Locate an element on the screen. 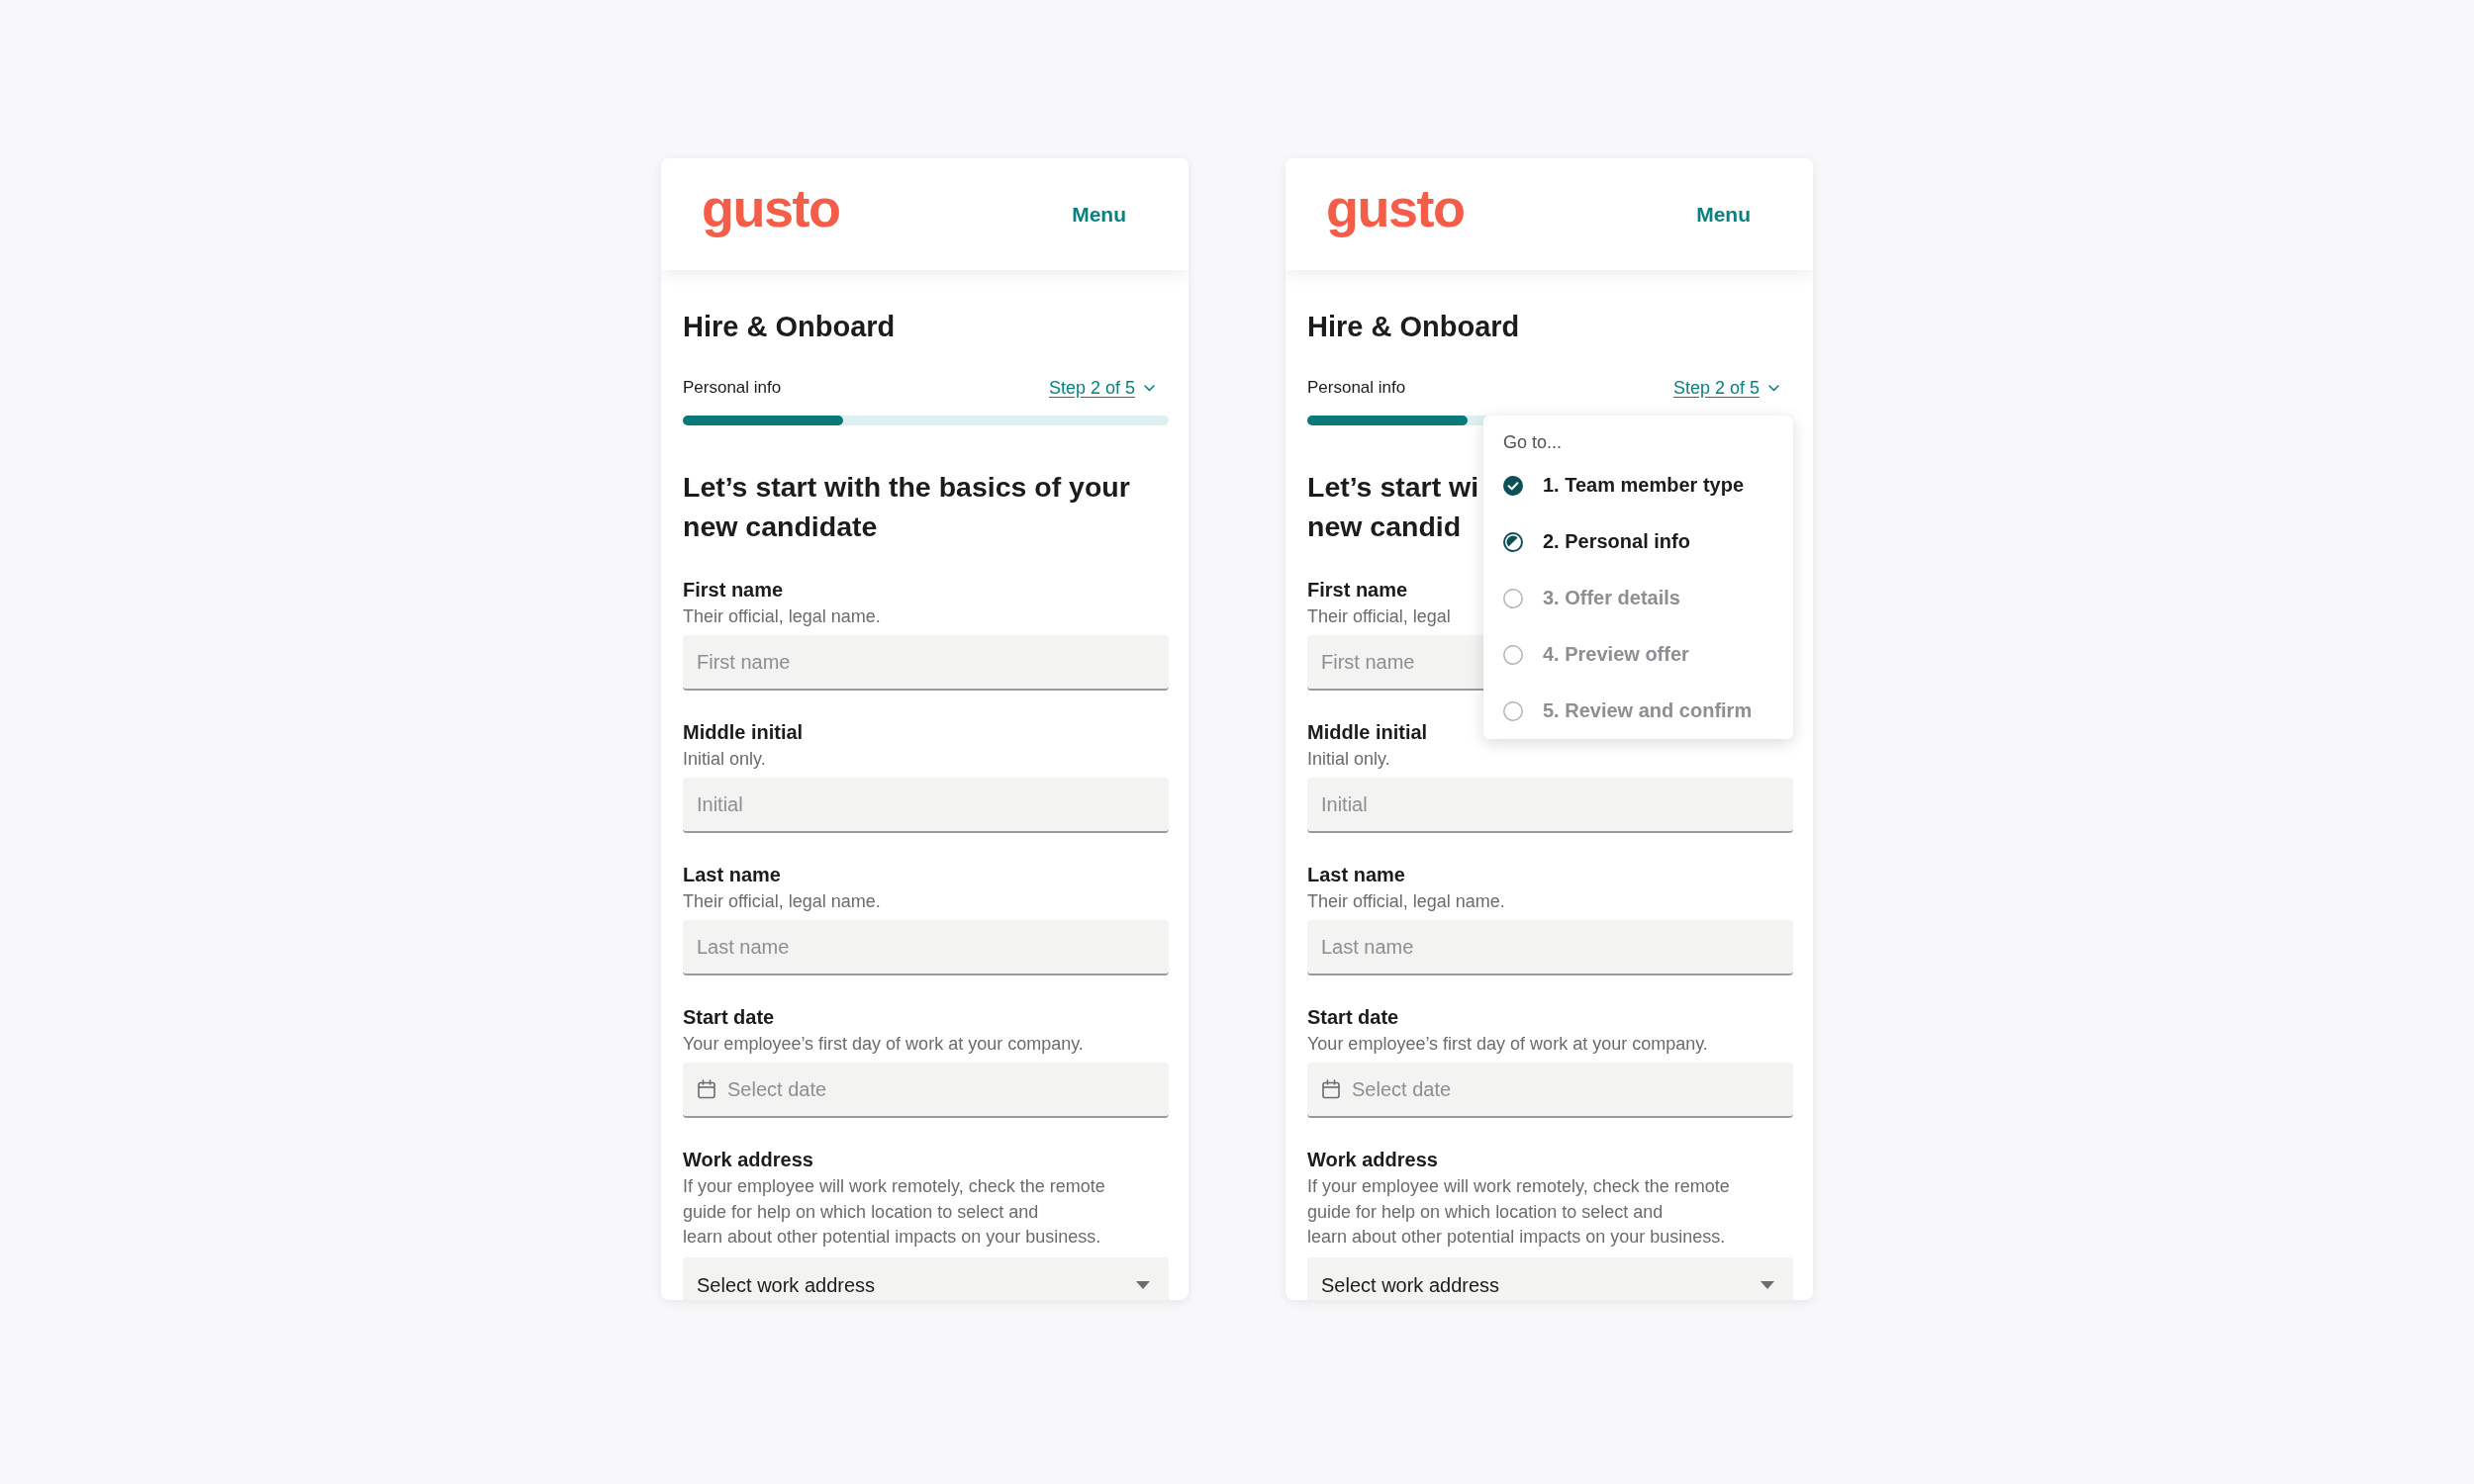 The height and width of the screenshot is (1484, 2474). field-hint: Their official, legal is located at coordinates (1379, 616).